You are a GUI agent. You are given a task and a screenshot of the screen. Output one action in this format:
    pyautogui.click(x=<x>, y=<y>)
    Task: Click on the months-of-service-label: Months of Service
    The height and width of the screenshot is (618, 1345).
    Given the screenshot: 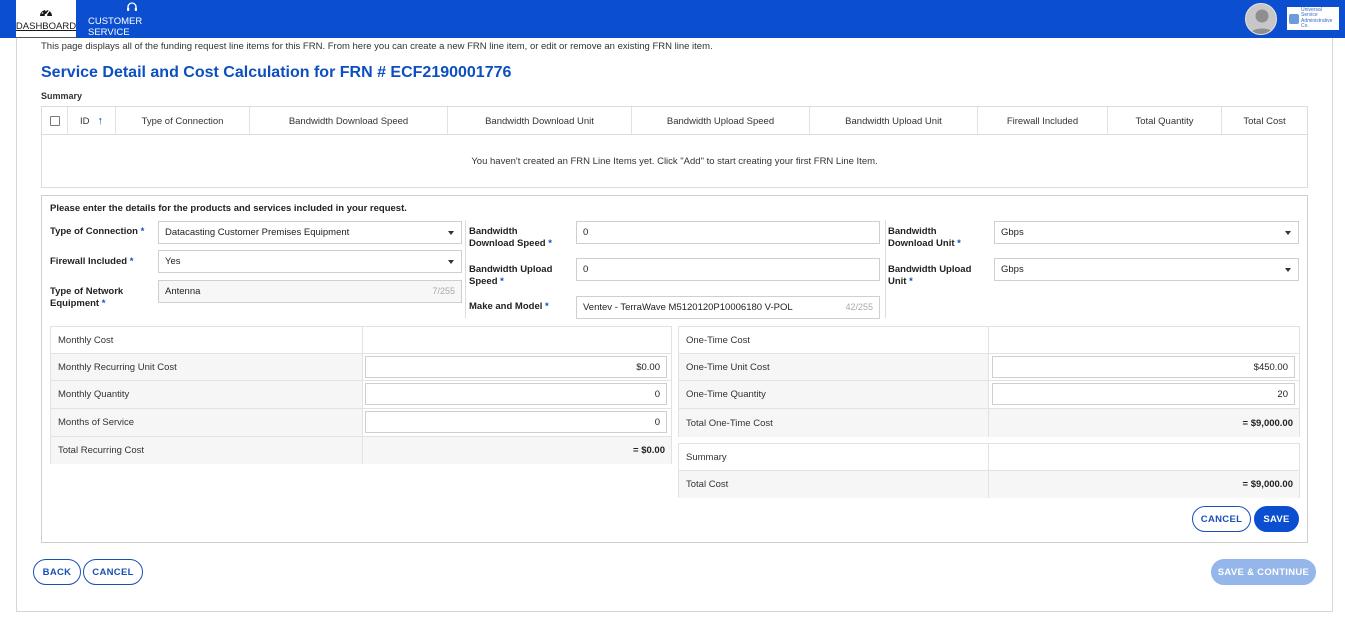 What is the action you would take?
    pyautogui.click(x=207, y=422)
    